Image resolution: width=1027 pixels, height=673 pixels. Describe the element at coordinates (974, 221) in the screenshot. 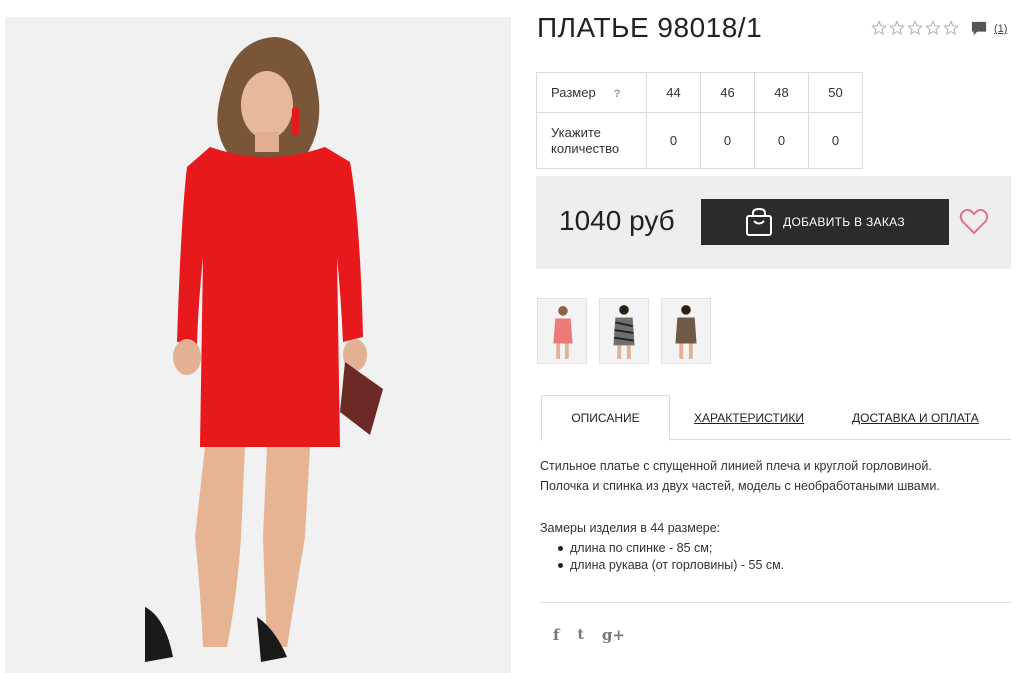

I see `heart-icon` at that location.